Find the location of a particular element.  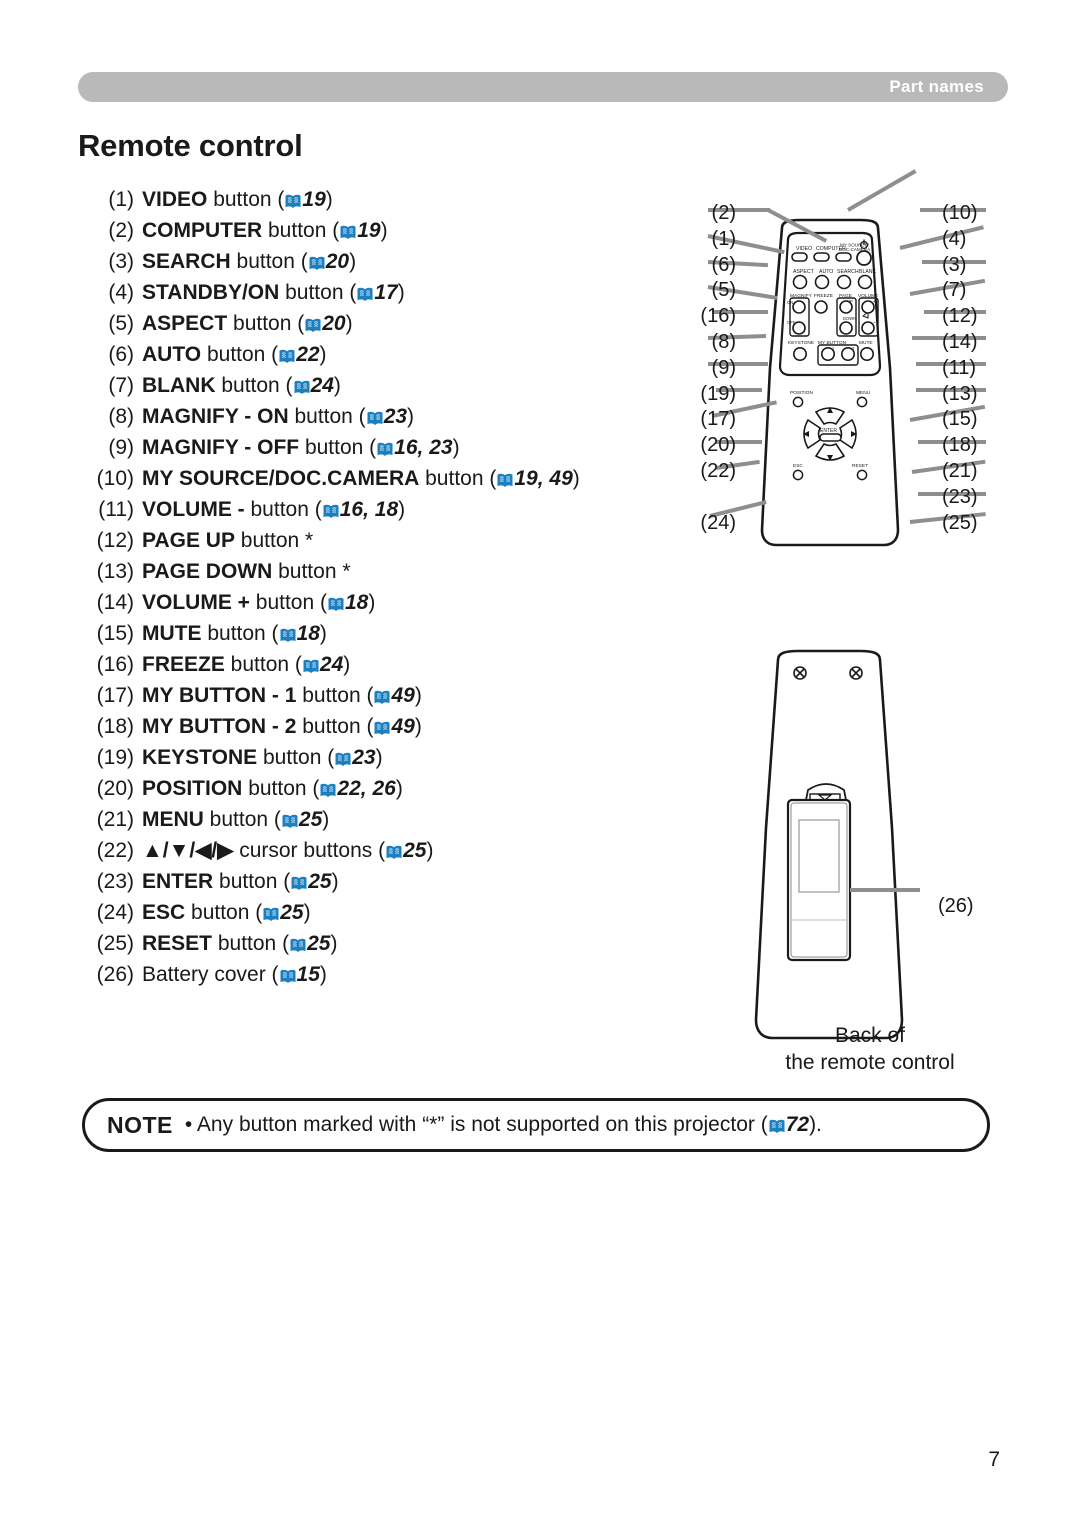

page-reference: 22 is located at coordinates (308, 354).